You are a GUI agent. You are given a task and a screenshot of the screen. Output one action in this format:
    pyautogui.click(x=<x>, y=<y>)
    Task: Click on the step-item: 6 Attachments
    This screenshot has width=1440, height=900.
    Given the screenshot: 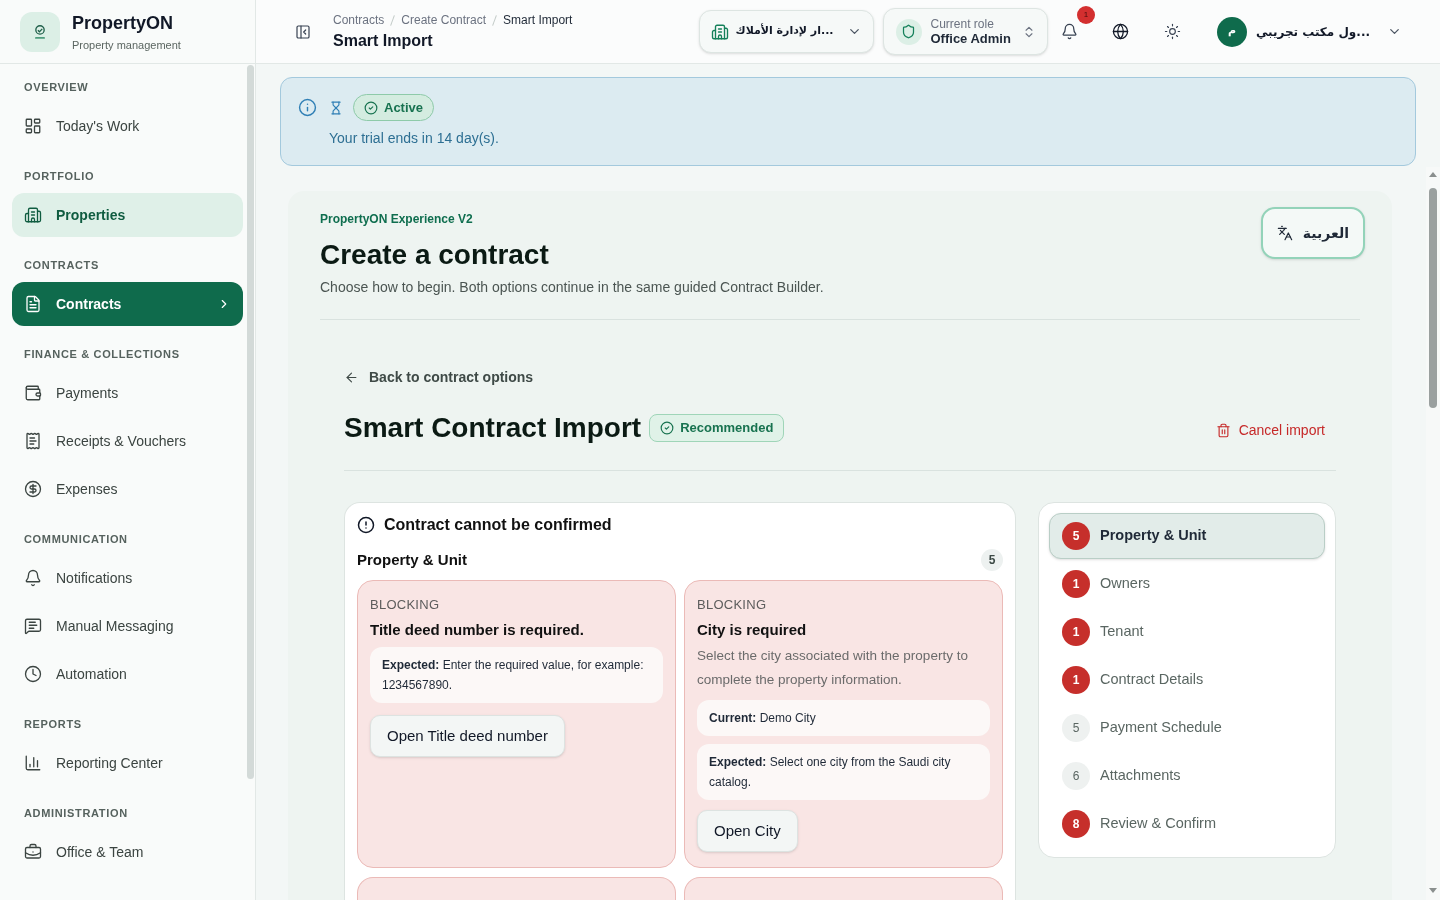 What is the action you would take?
    pyautogui.click(x=1187, y=776)
    